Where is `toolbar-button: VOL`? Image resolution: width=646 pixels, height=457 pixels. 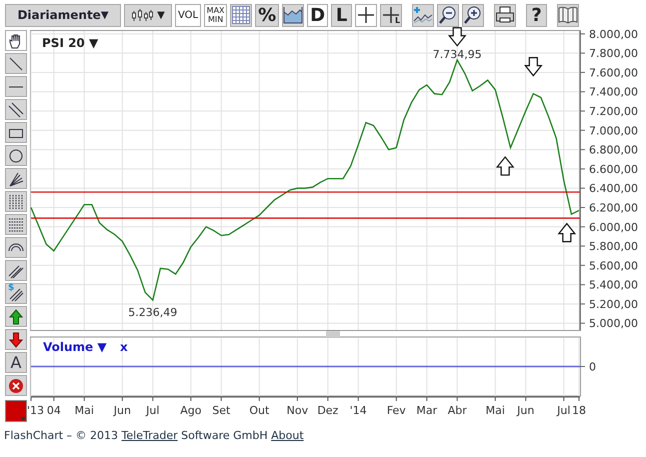
toolbar-button: VOL is located at coordinates (188, 15).